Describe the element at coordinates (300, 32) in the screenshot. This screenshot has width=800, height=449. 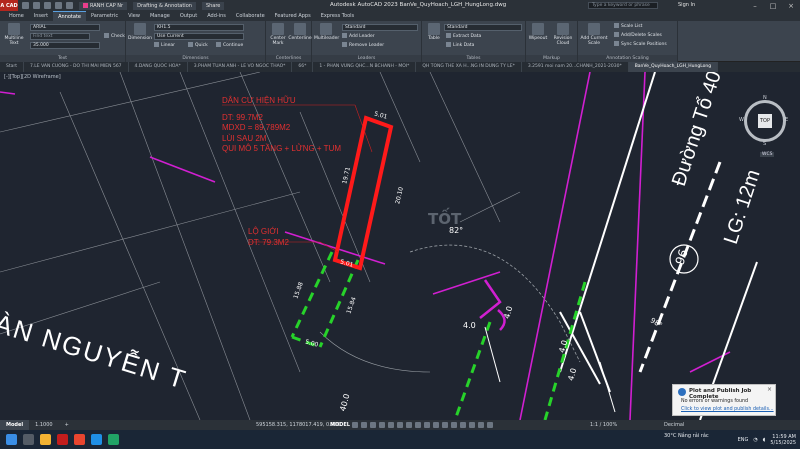
I see `centerline-button: Centerline` at that location.